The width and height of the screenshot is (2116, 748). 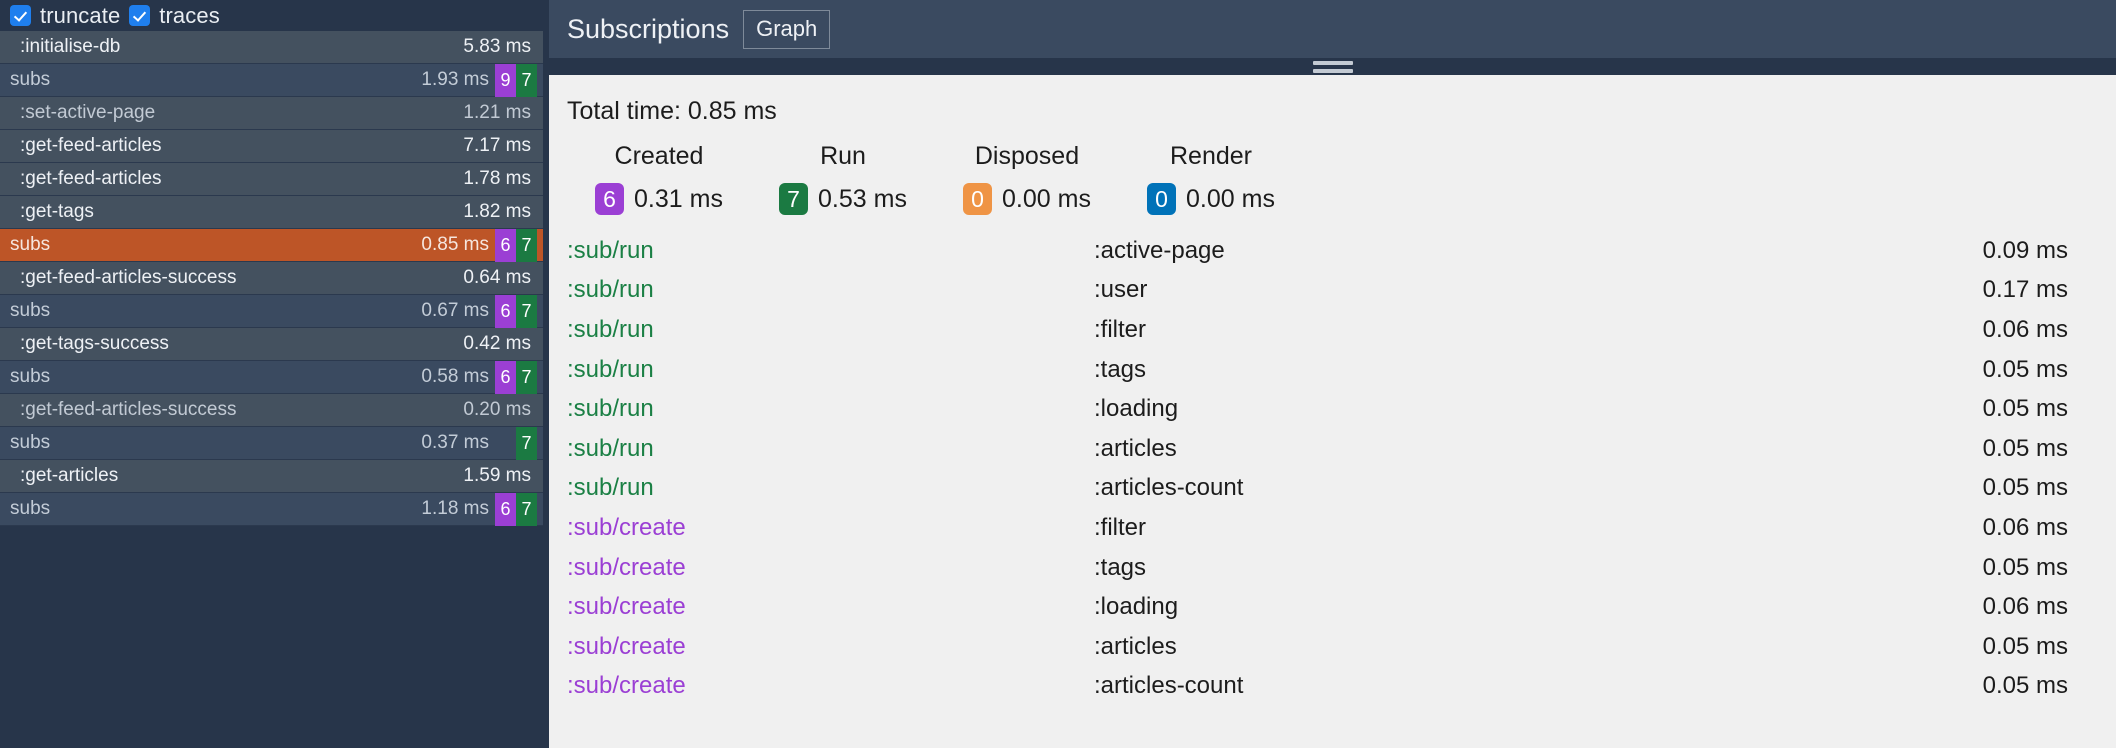 What do you see at coordinates (1027, 199) in the screenshot?
I see `stat-value-disposed: 0 0.00 ms` at bounding box center [1027, 199].